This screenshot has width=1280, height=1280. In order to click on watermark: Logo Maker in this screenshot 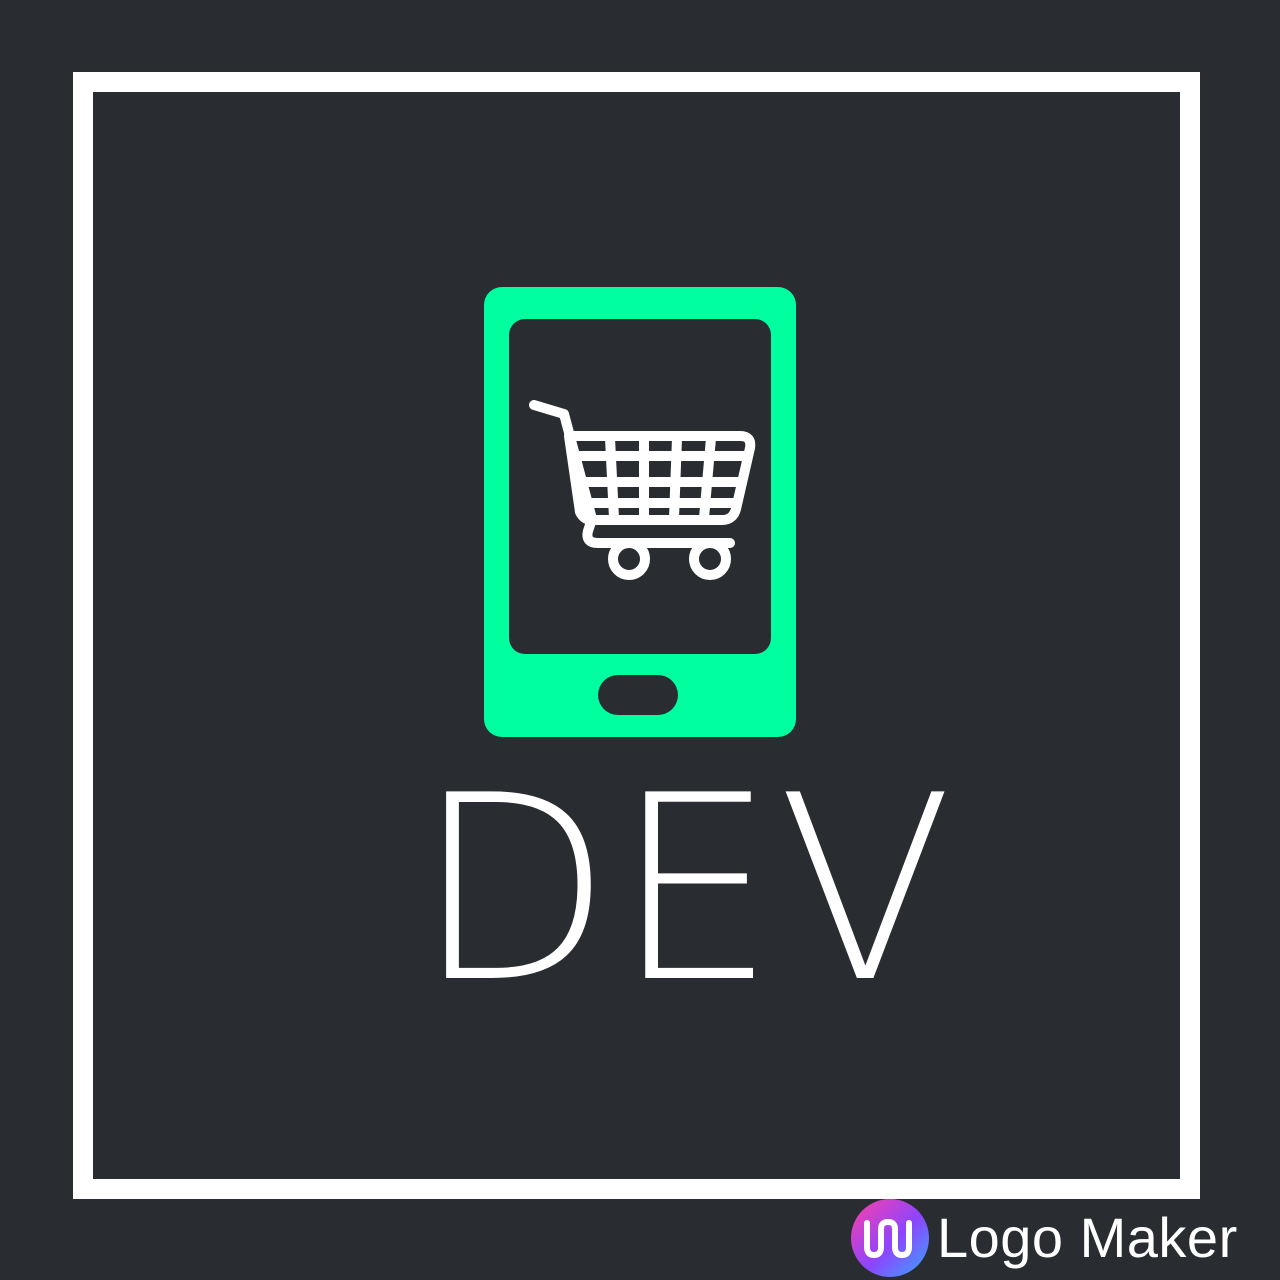, I will do `click(1044, 1238)`.